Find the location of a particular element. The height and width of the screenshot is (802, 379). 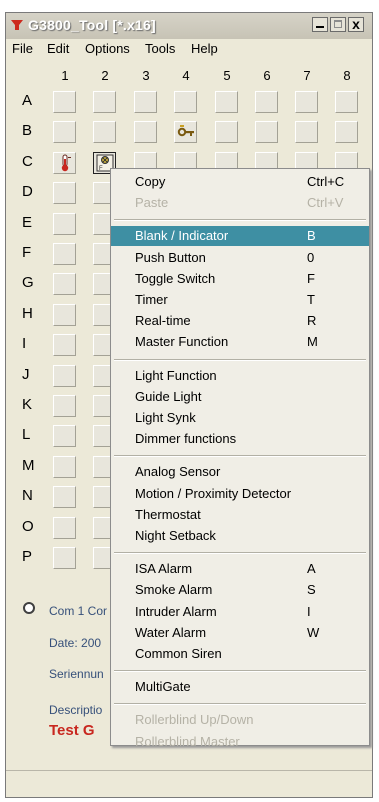

menu-item-label: Light Function is located at coordinates (176, 375).